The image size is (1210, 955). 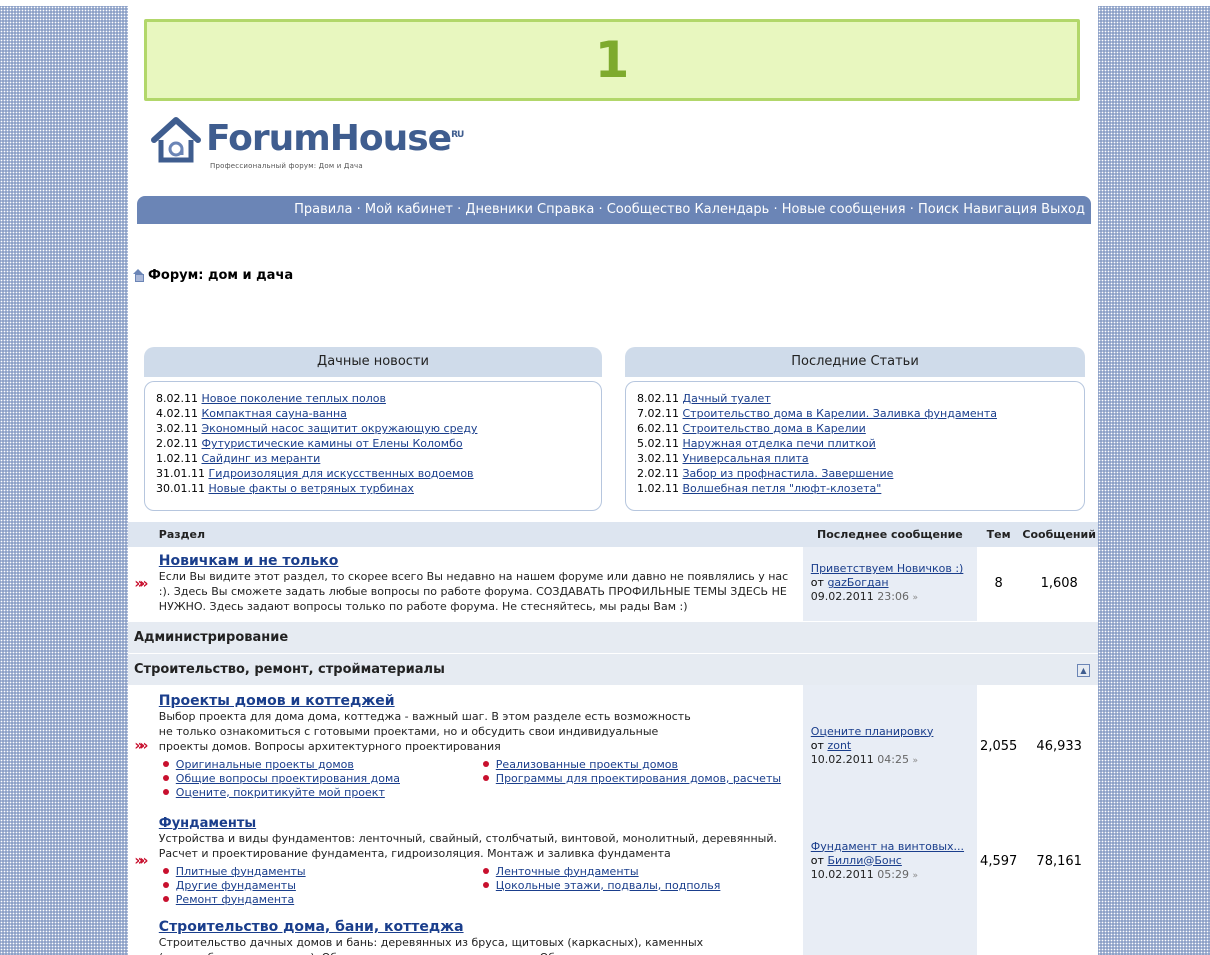 I want to click on category-title: Администрирование, so click(x=613, y=636).